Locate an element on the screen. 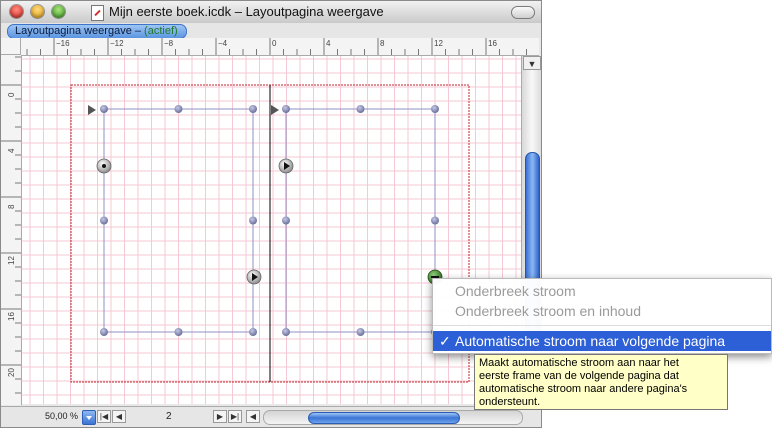 Image resolution: width=772 pixels, height=428 pixels. tab-bar: Layoutpagina weergave – (actief) is located at coordinates (271, 31).